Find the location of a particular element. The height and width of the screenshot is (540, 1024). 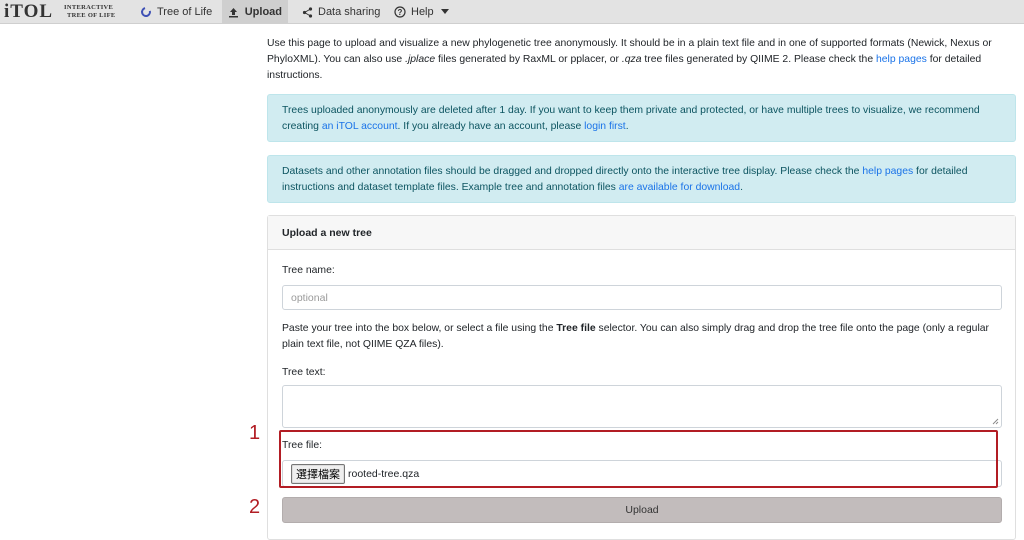

download-examples-link: are available for download is located at coordinates (679, 187).